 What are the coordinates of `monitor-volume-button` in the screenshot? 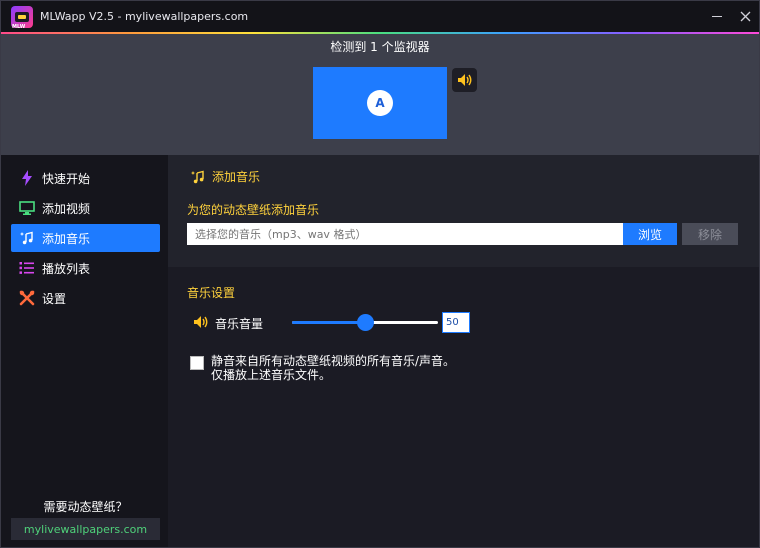 It's located at (464, 80).